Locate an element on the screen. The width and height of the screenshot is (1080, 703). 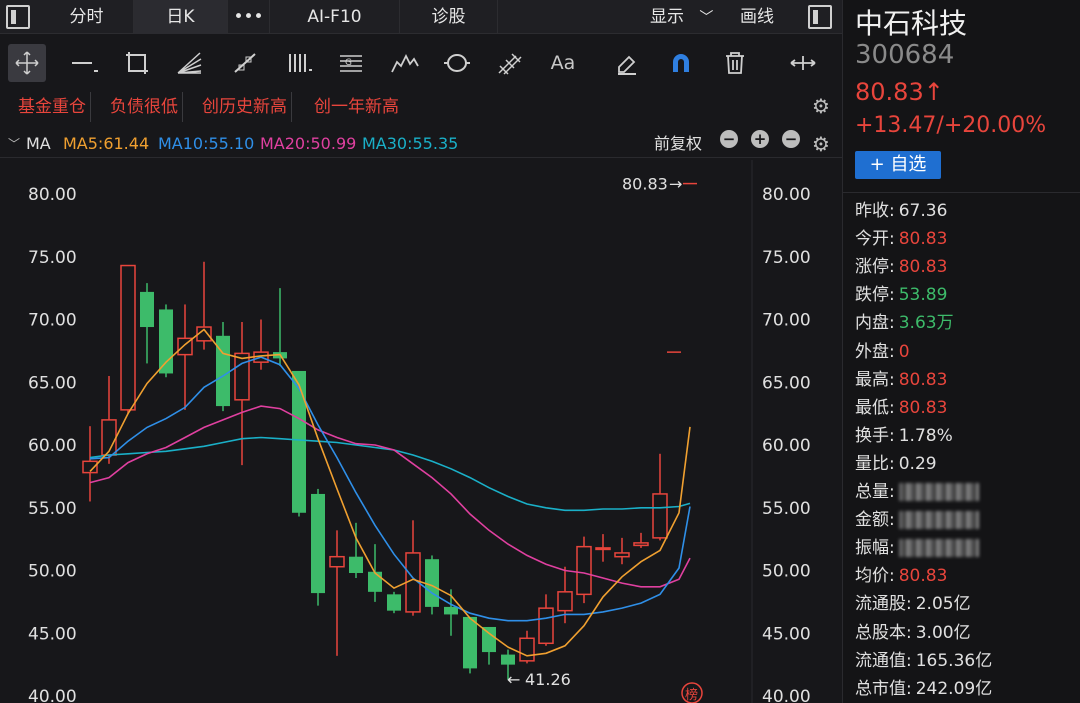
ma-settings-icon: ⚙ is located at coordinates (821, 144).